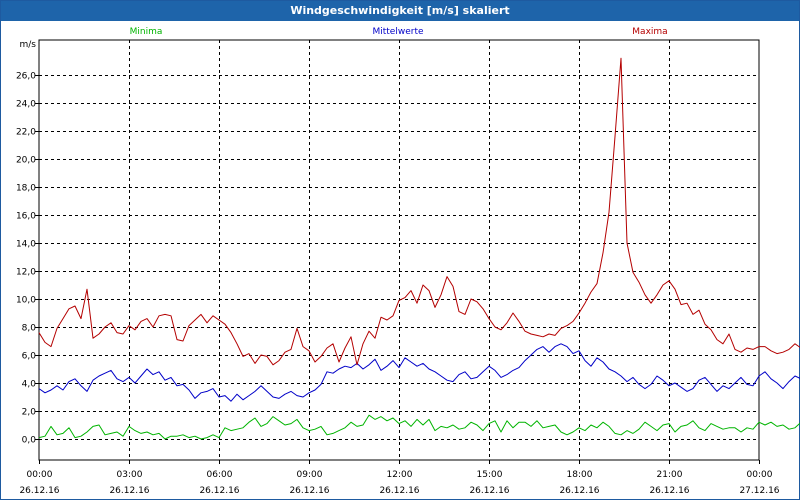 The width and height of the screenshot is (800, 500). I want to click on x-tick-time: 09:00, so click(310, 475).